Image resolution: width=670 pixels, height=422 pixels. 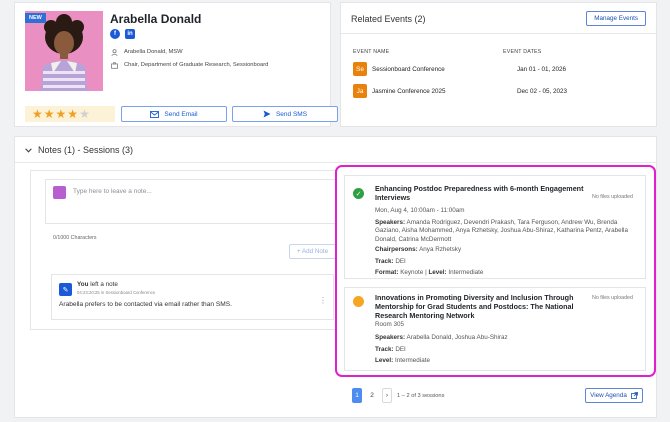 I want to click on manage-events-button: Manage Events, so click(x=616, y=18).